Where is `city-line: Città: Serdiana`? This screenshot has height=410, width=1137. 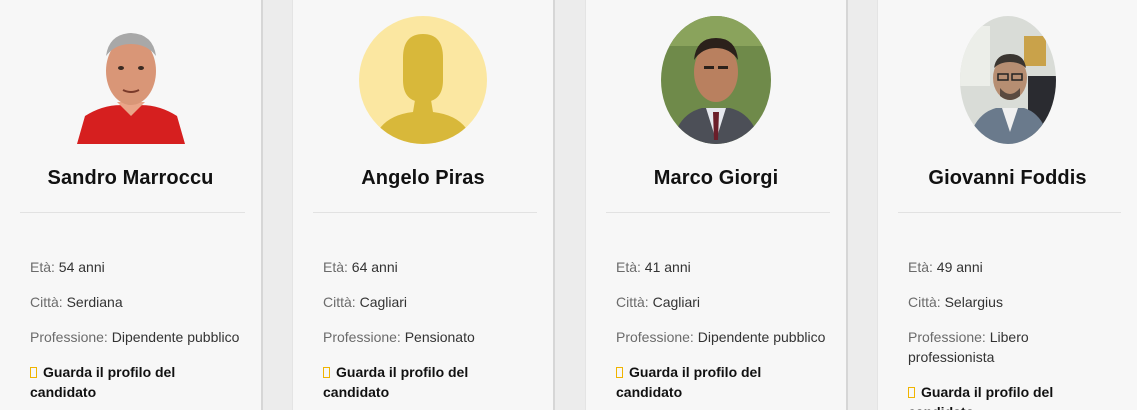
city-line: Città: Serdiana is located at coordinates (135, 302).